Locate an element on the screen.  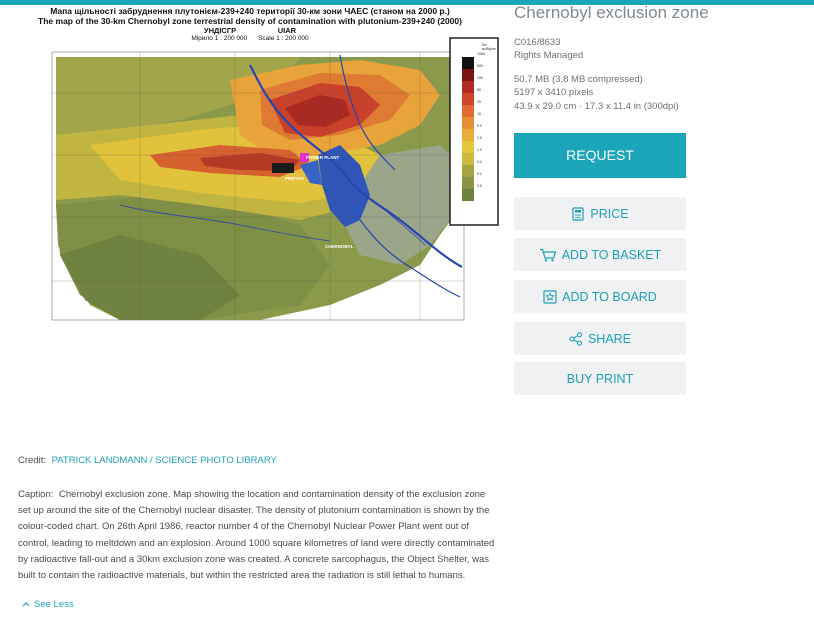
print-dimensions: 43.9 x 29.0 cm · 17.3 x 11.4 in (300dpi) is located at coordinates (596, 106).